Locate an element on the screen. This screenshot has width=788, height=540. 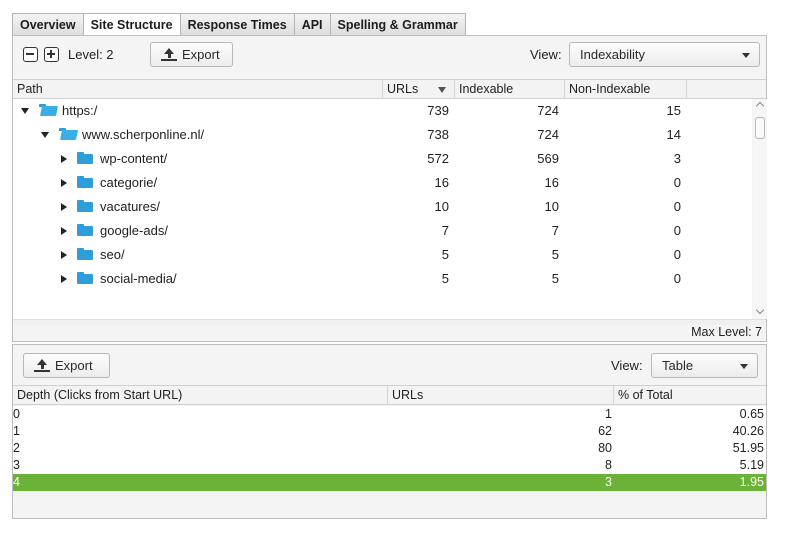
tab-spelling-grammar: Spelling & Grammar is located at coordinates (397, 24).